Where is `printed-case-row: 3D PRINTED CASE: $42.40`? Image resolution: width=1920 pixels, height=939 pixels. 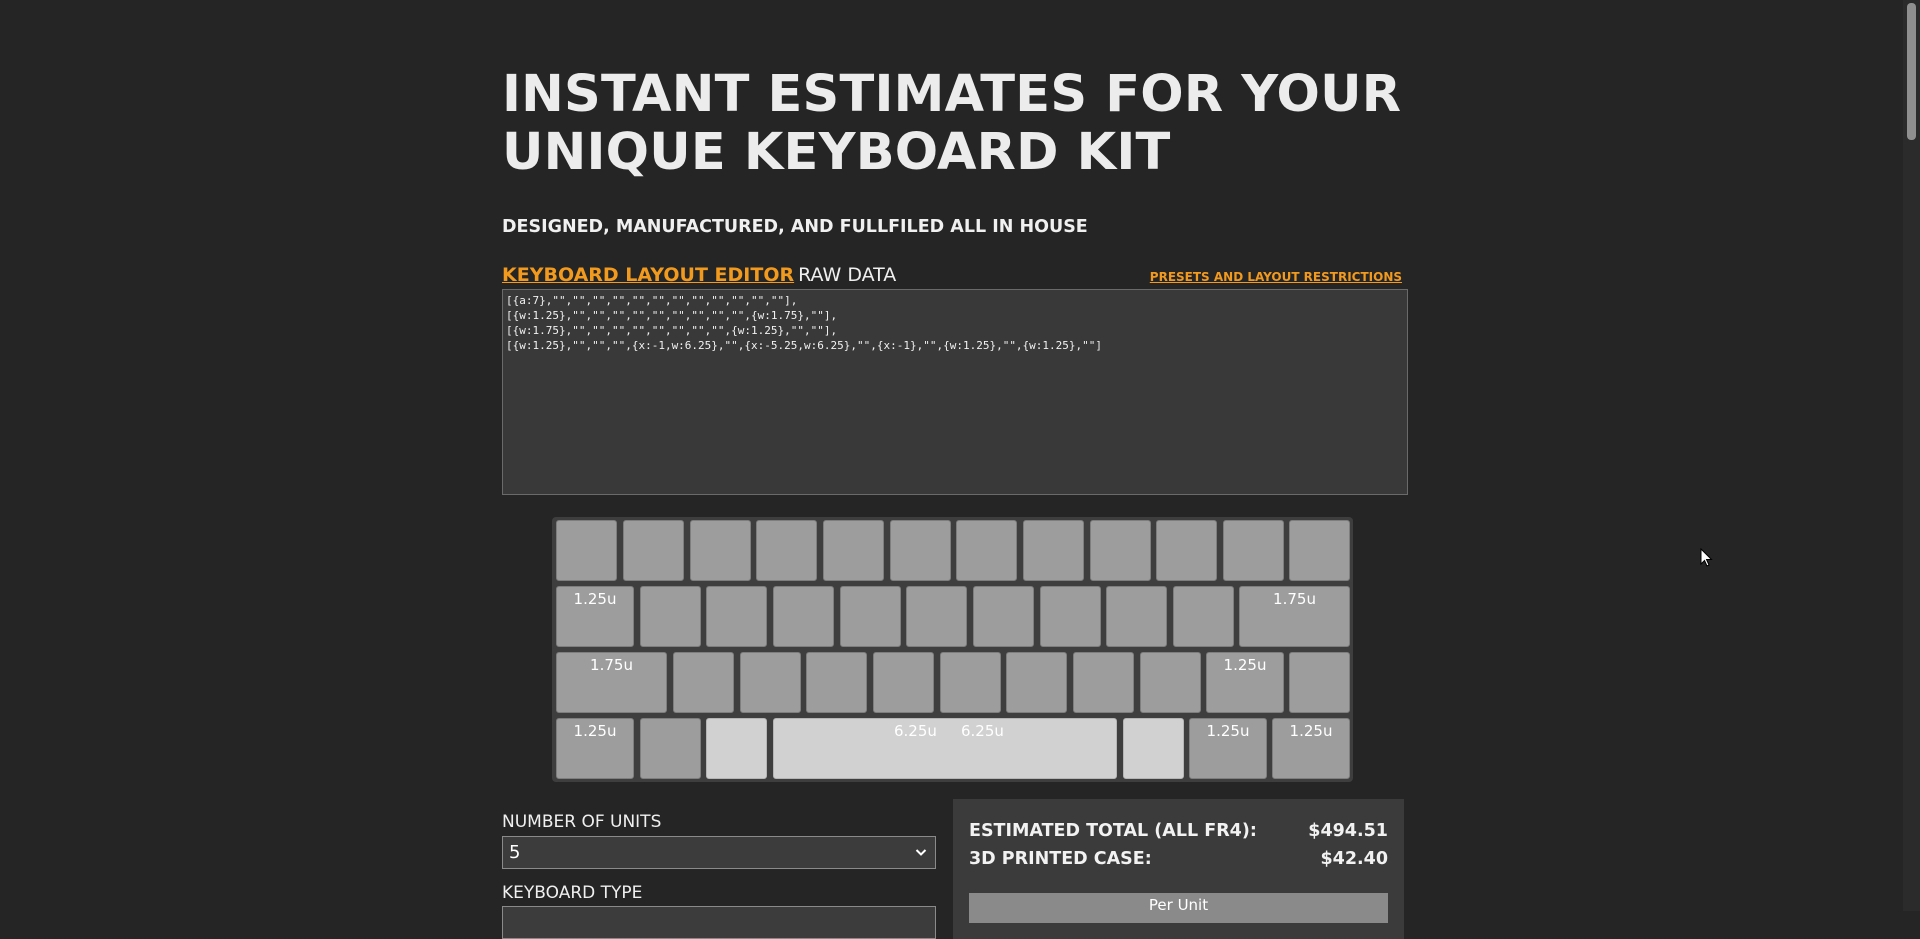
printed-case-row: 3D PRINTED CASE: $42.40 is located at coordinates (1178, 859).